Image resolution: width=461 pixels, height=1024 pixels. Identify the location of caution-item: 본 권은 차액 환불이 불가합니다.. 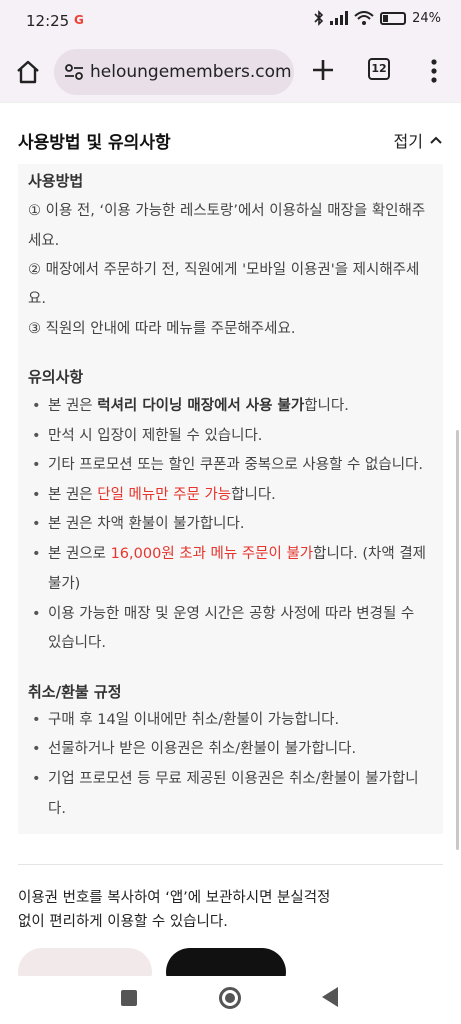
(235, 524).